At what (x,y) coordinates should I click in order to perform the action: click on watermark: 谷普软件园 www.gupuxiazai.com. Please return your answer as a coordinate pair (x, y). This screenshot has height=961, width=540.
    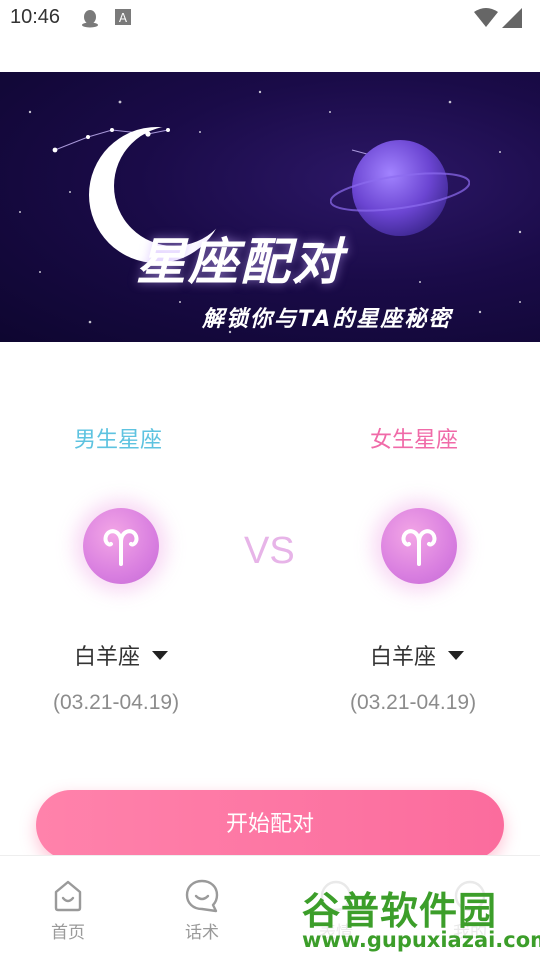
    Looking at the image, I should click on (418, 916).